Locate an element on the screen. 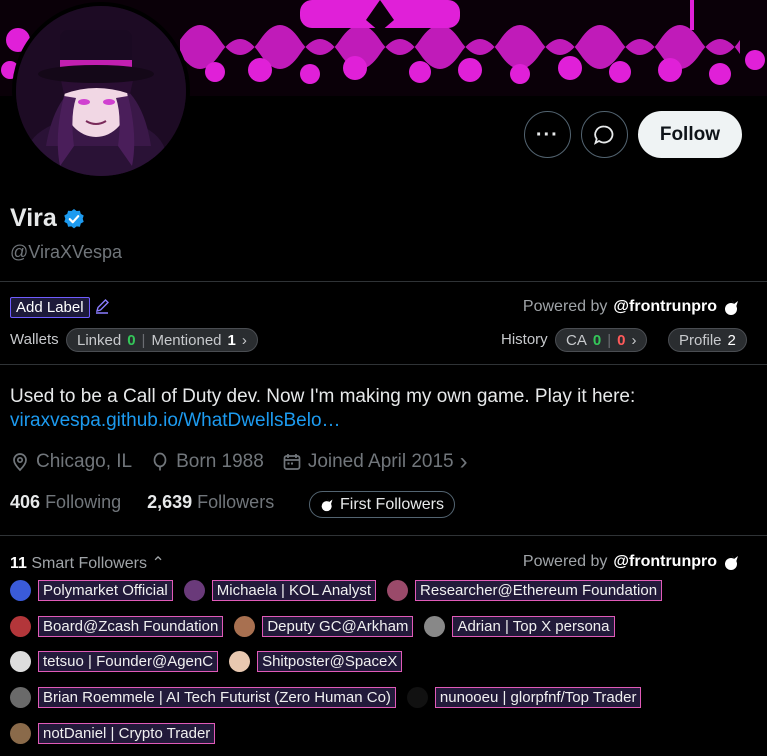 Image resolution: width=767 pixels, height=756 pixels. smart-follower: tetsuo | Founder@AgenC is located at coordinates (114, 661).